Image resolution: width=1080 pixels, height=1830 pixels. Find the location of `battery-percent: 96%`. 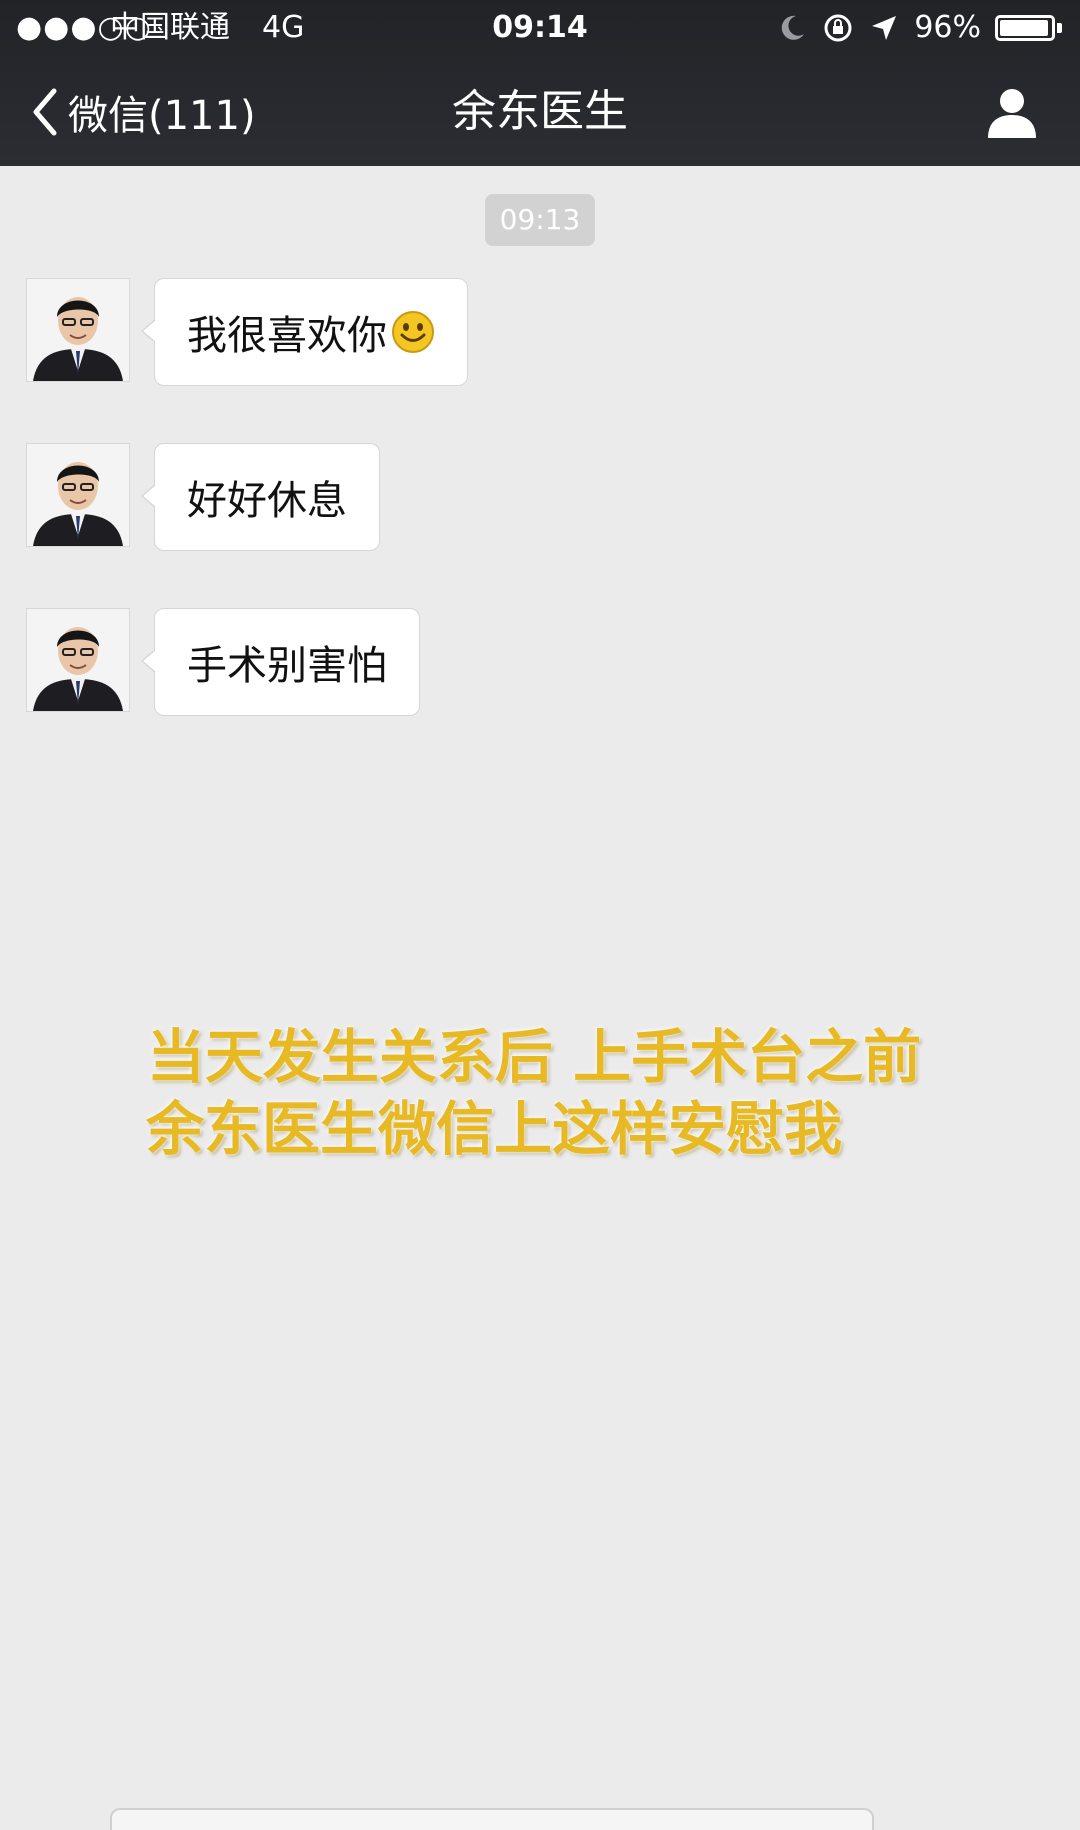

battery-percent: 96% is located at coordinates (947, 27).